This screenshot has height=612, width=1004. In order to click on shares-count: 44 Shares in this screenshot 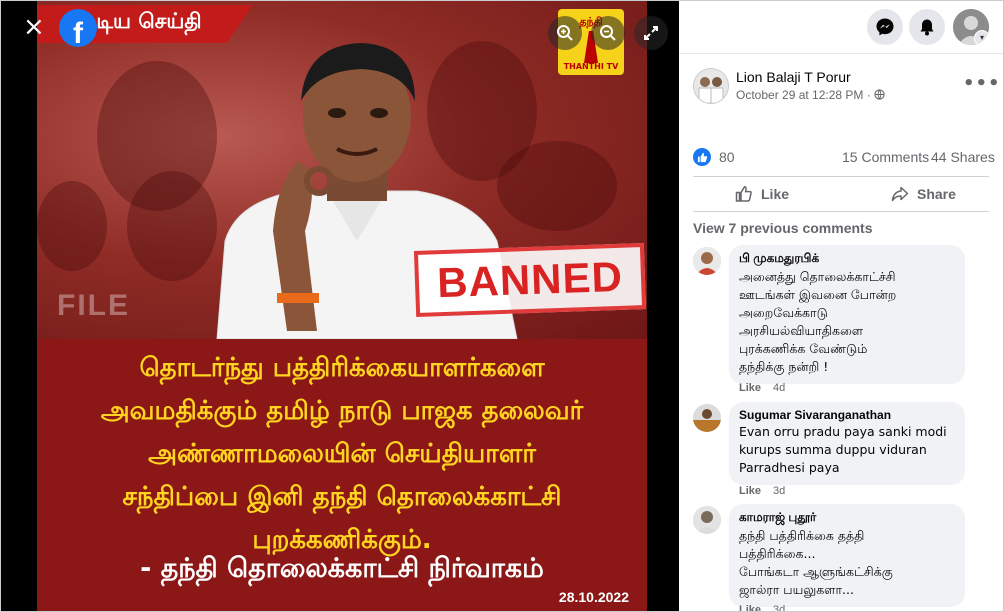, I will do `click(963, 157)`.